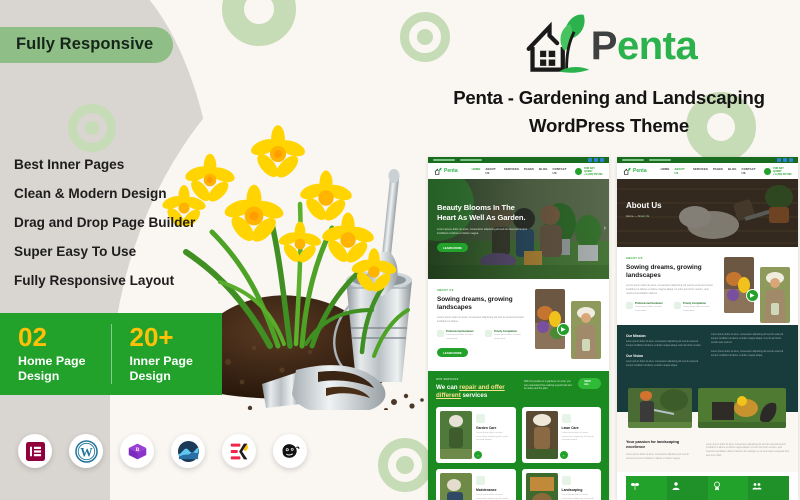  Describe the element at coordinates (151, 336) in the screenshot. I see `stat-number: 20+` at that location.